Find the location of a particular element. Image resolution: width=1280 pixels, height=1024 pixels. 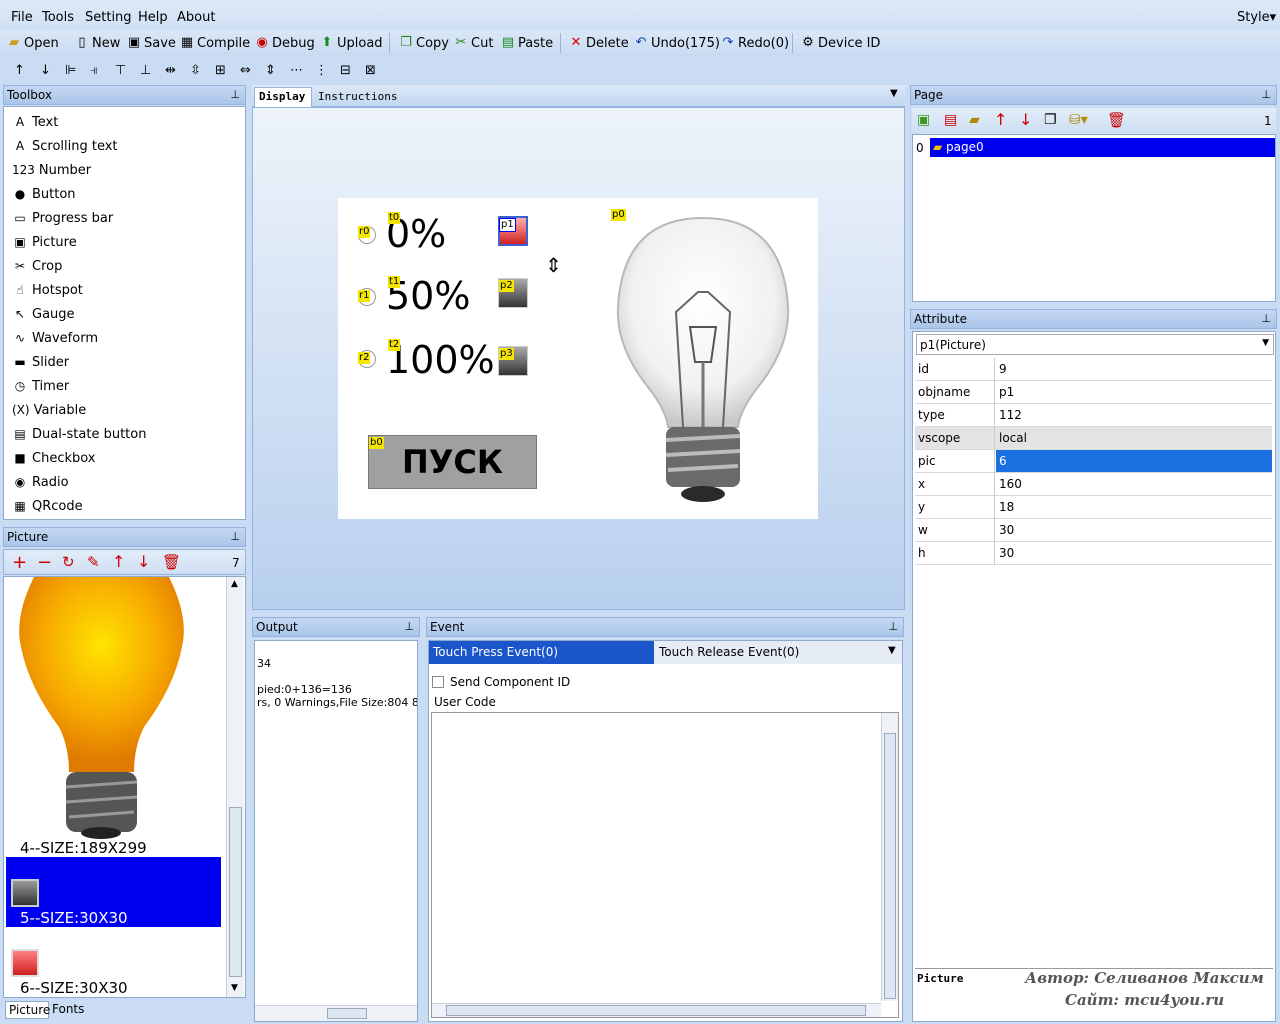

tool-text: A Text is located at coordinates (35, 122).